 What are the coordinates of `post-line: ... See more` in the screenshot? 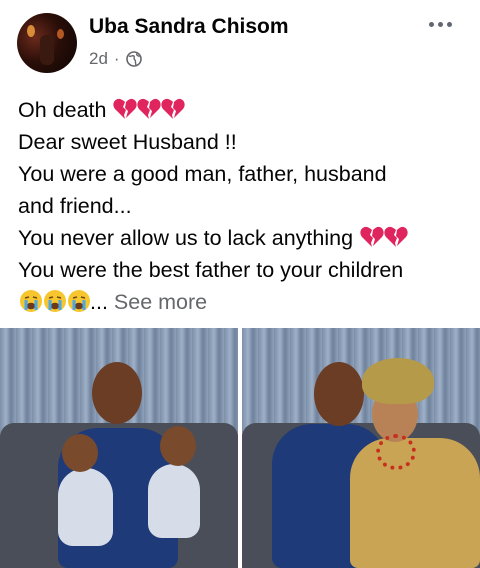 It's located at (243, 302).